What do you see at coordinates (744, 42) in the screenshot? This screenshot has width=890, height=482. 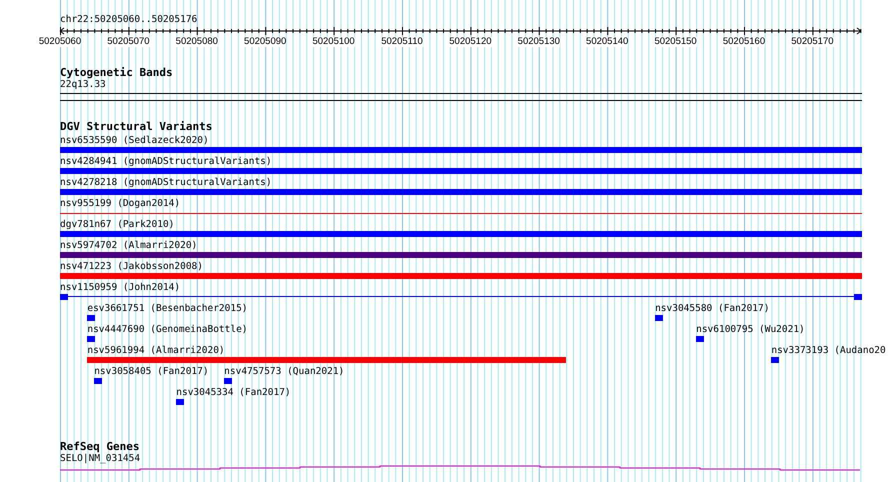 I see `ruler-tick-label: 50205160` at bounding box center [744, 42].